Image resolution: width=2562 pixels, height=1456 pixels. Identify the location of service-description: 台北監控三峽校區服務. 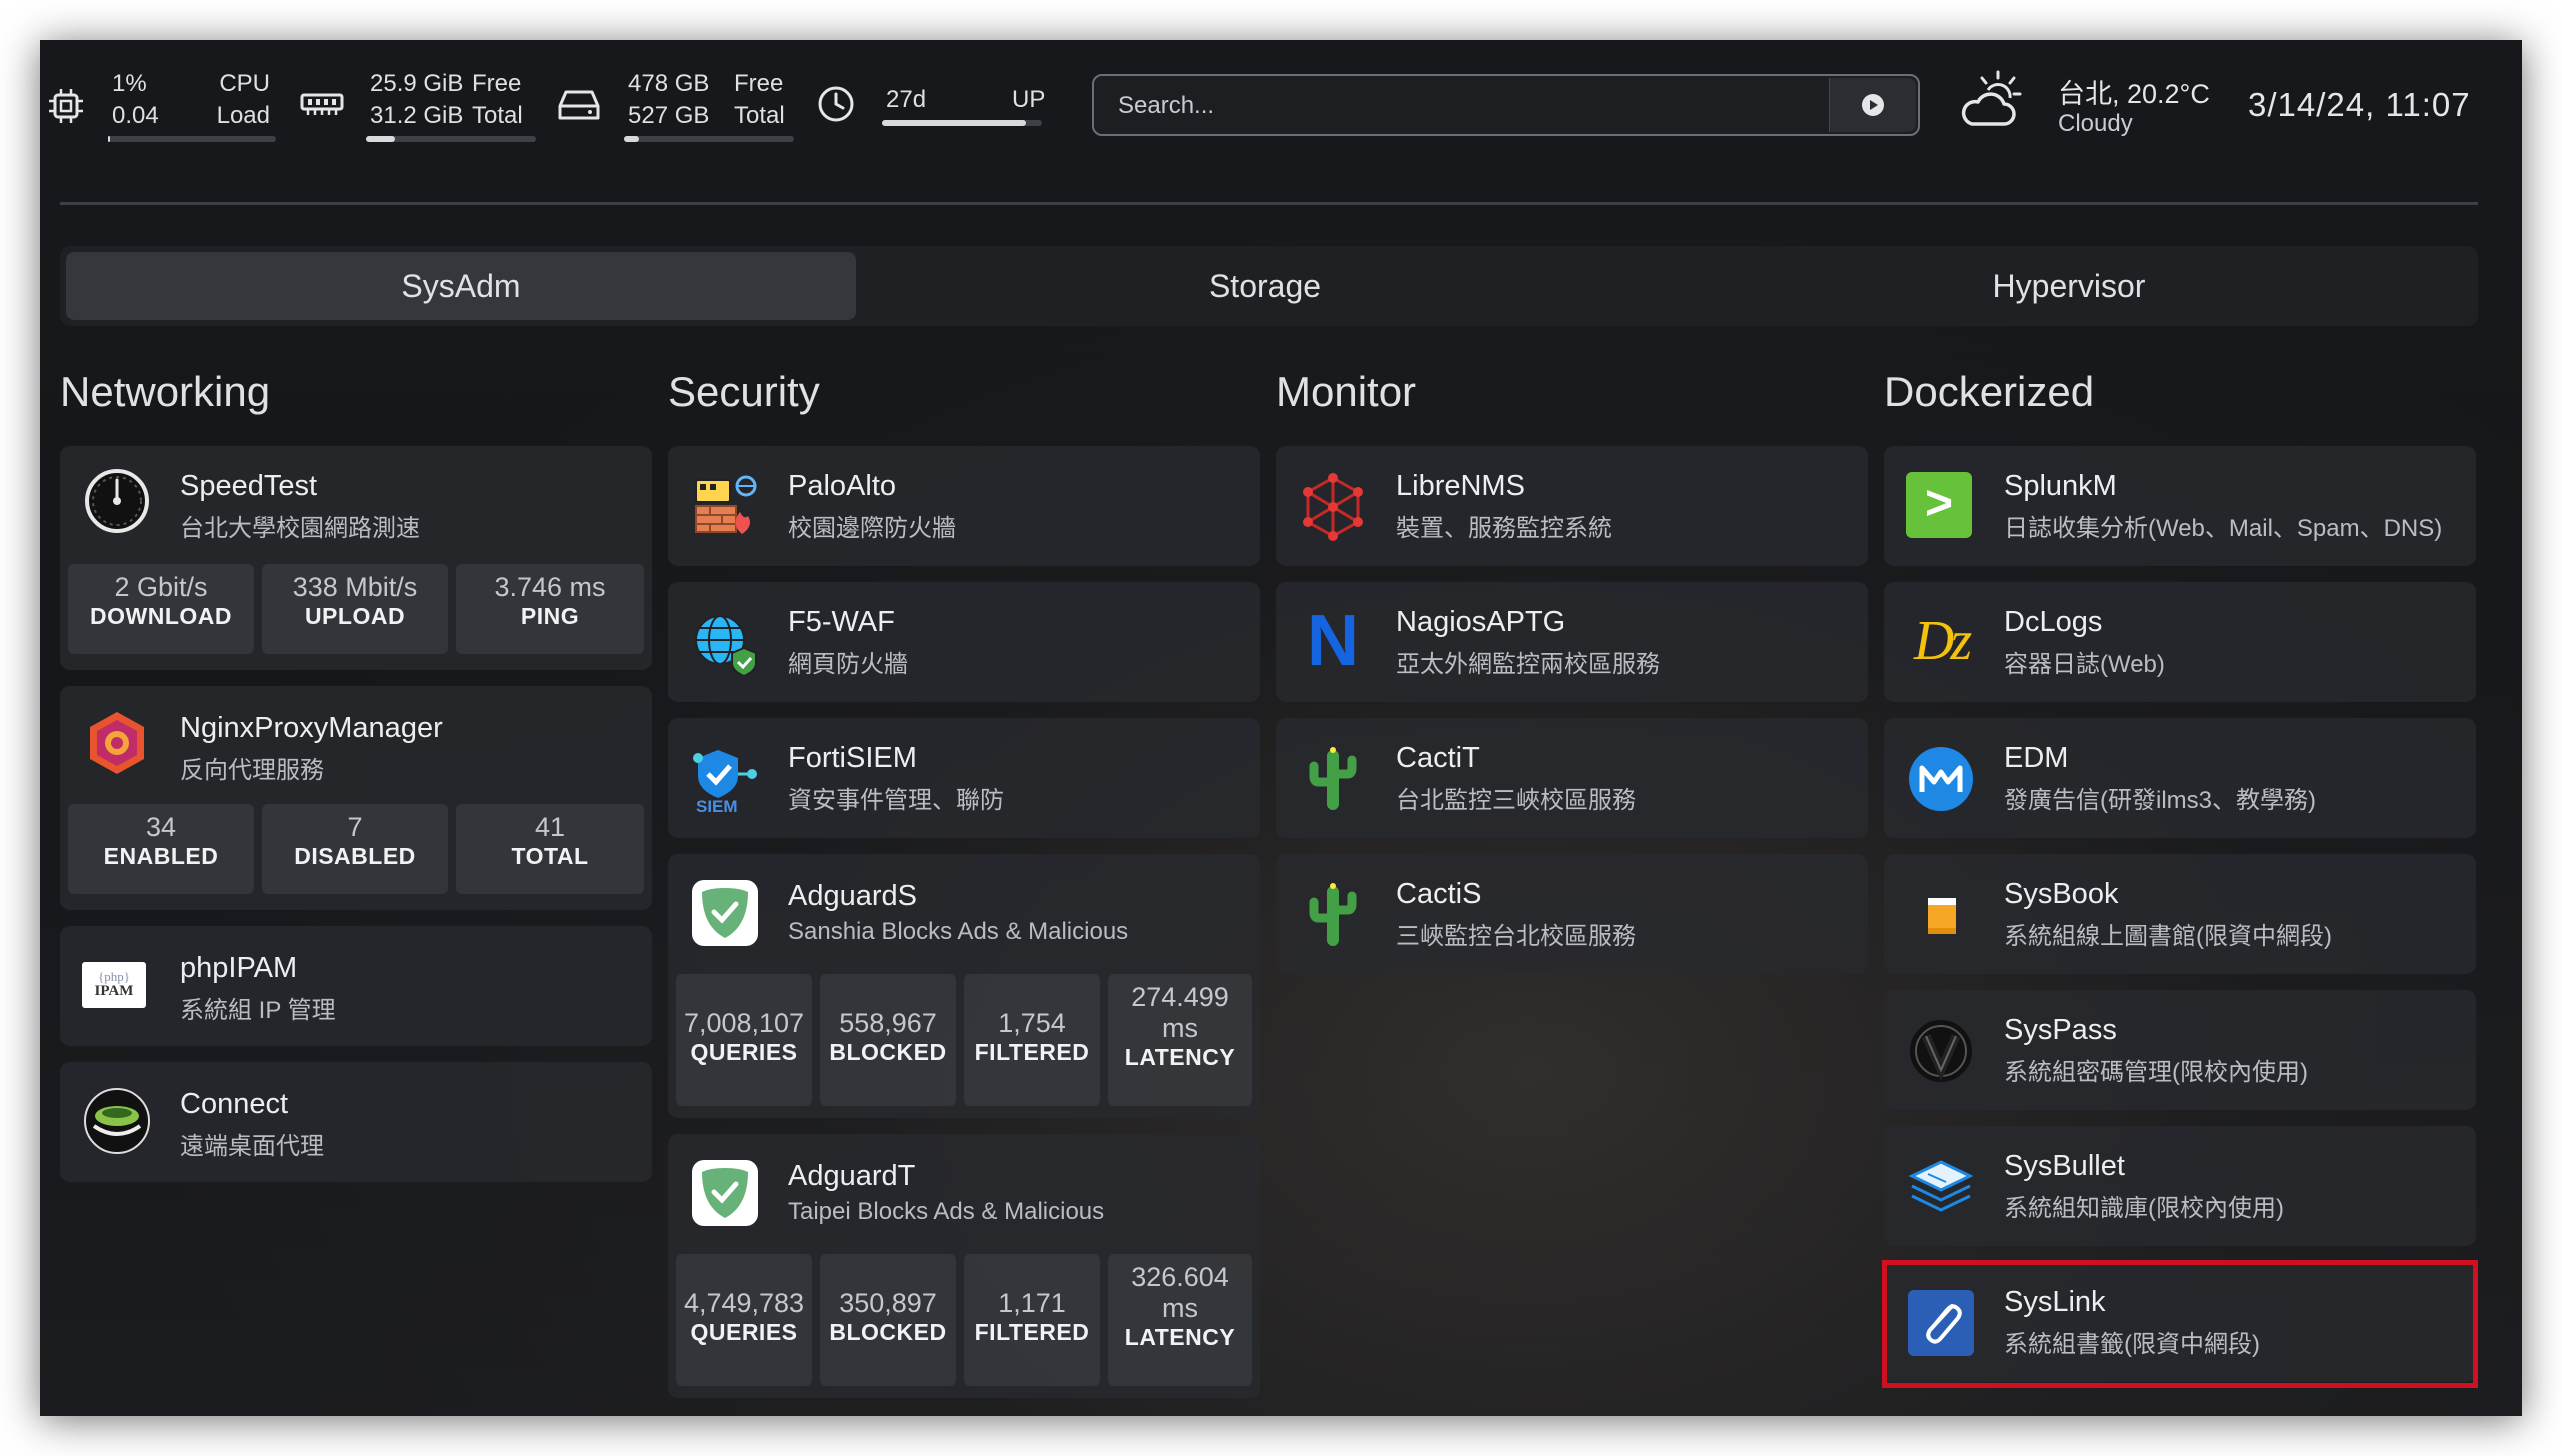
(1516, 800).